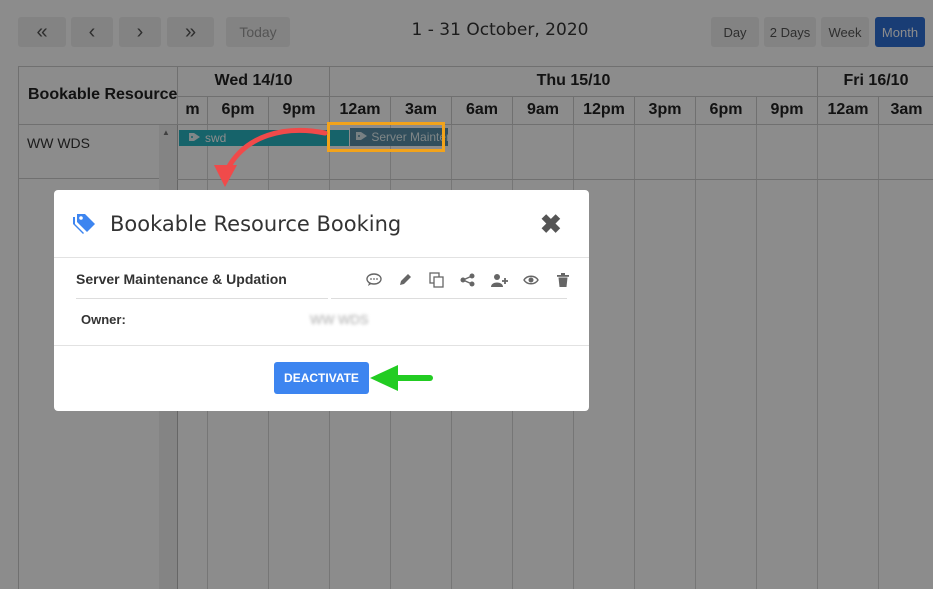 This screenshot has height=589, width=933. I want to click on annotation-red-arrow-icon, so click(267, 160).